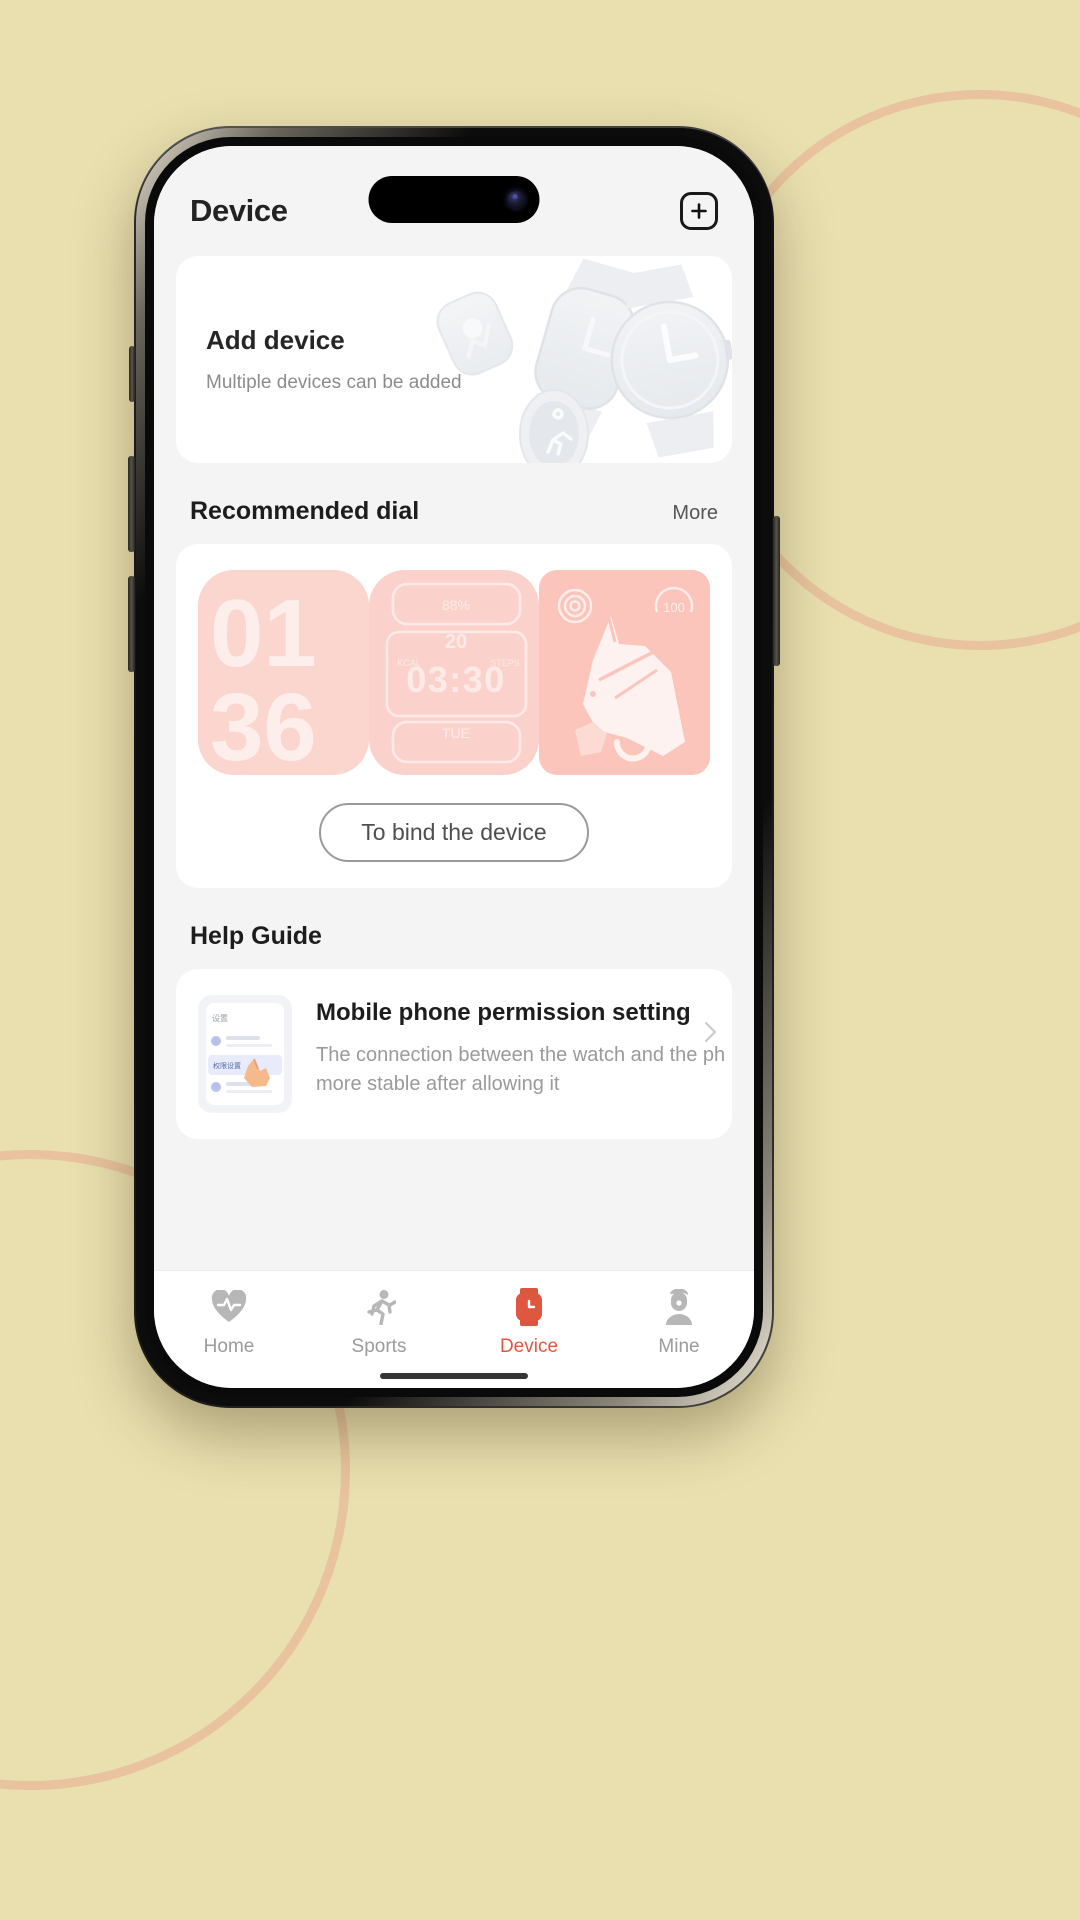  I want to click on help-guide-title: Help Guide, so click(256, 936).